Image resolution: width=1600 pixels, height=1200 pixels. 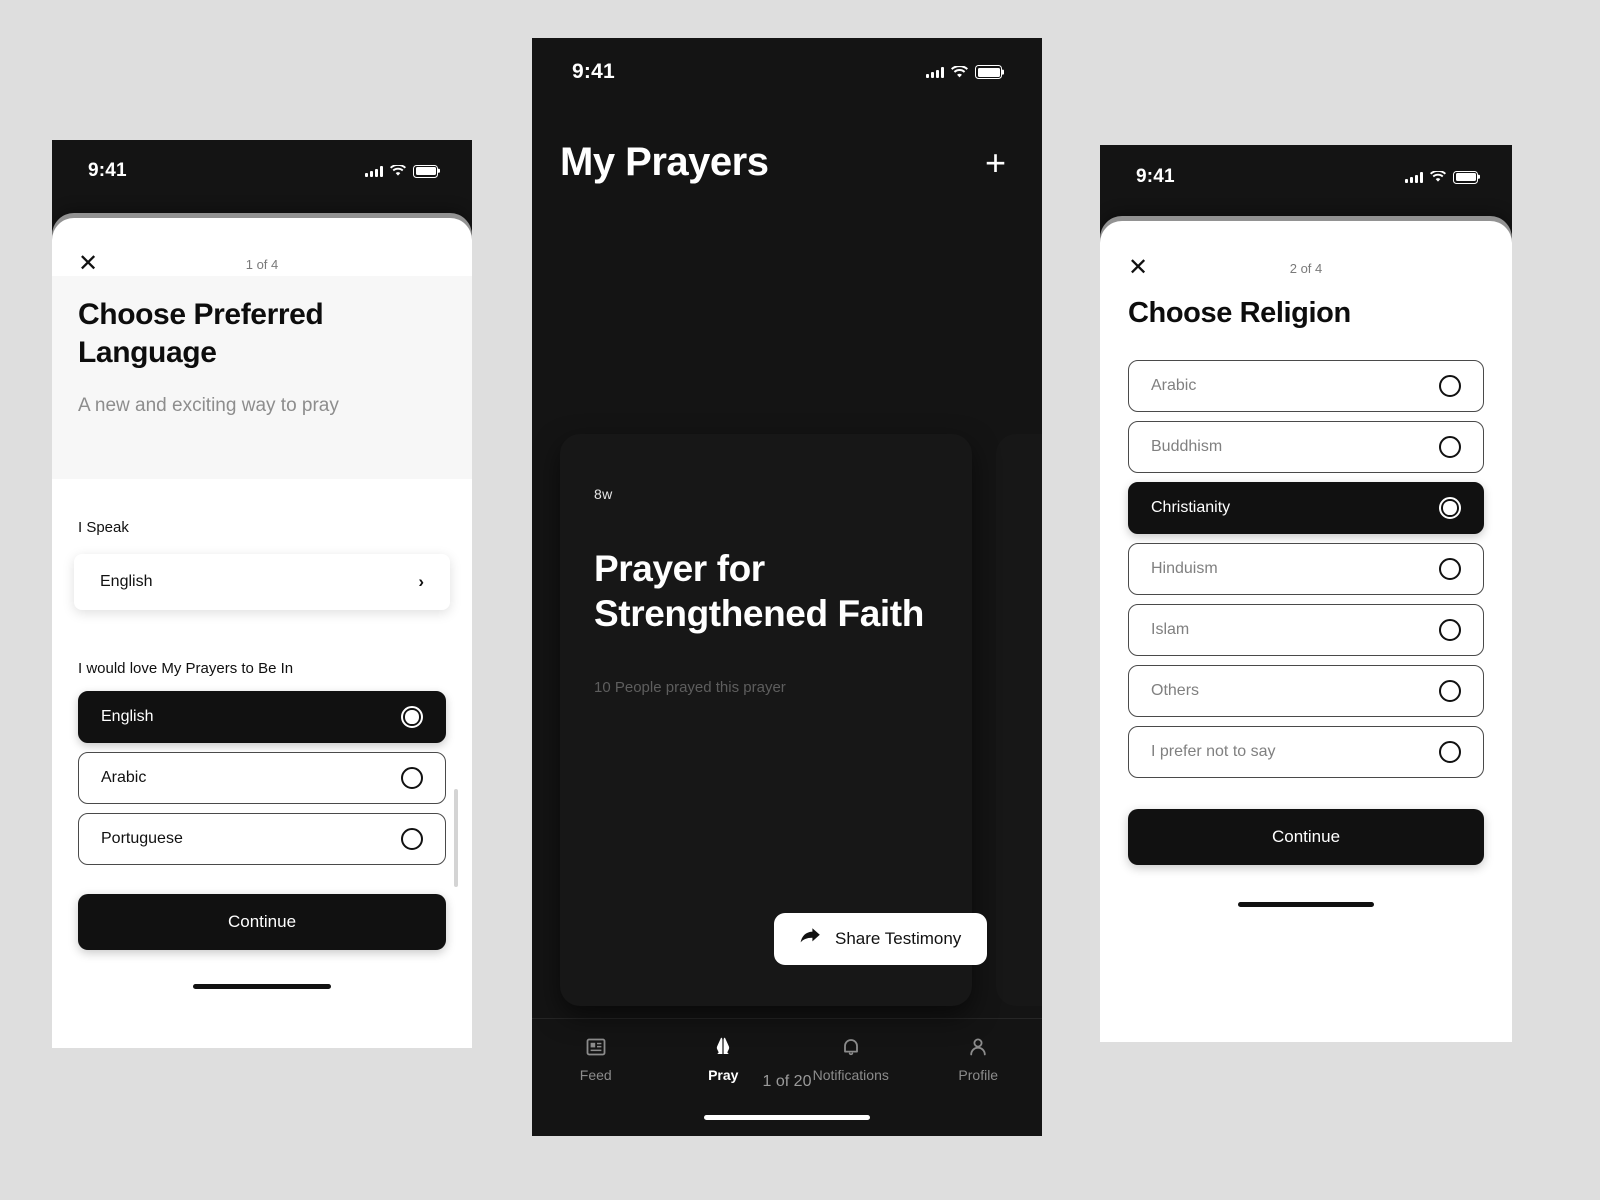 I want to click on page-title: Choose Religion, so click(x=1239, y=313).